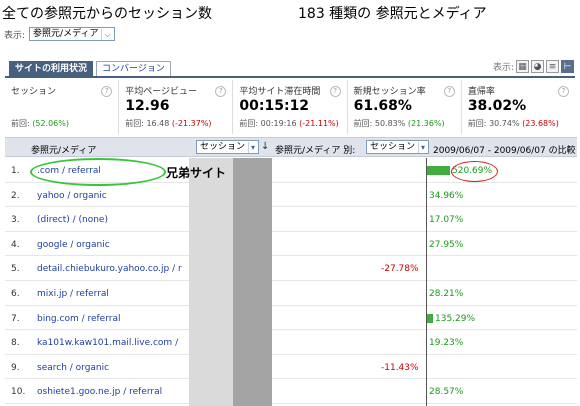 The width and height of the screenshot is (580, 406). I want to click on metric-previous: 前回: 50.83% (21.36%), so click(399, 123).